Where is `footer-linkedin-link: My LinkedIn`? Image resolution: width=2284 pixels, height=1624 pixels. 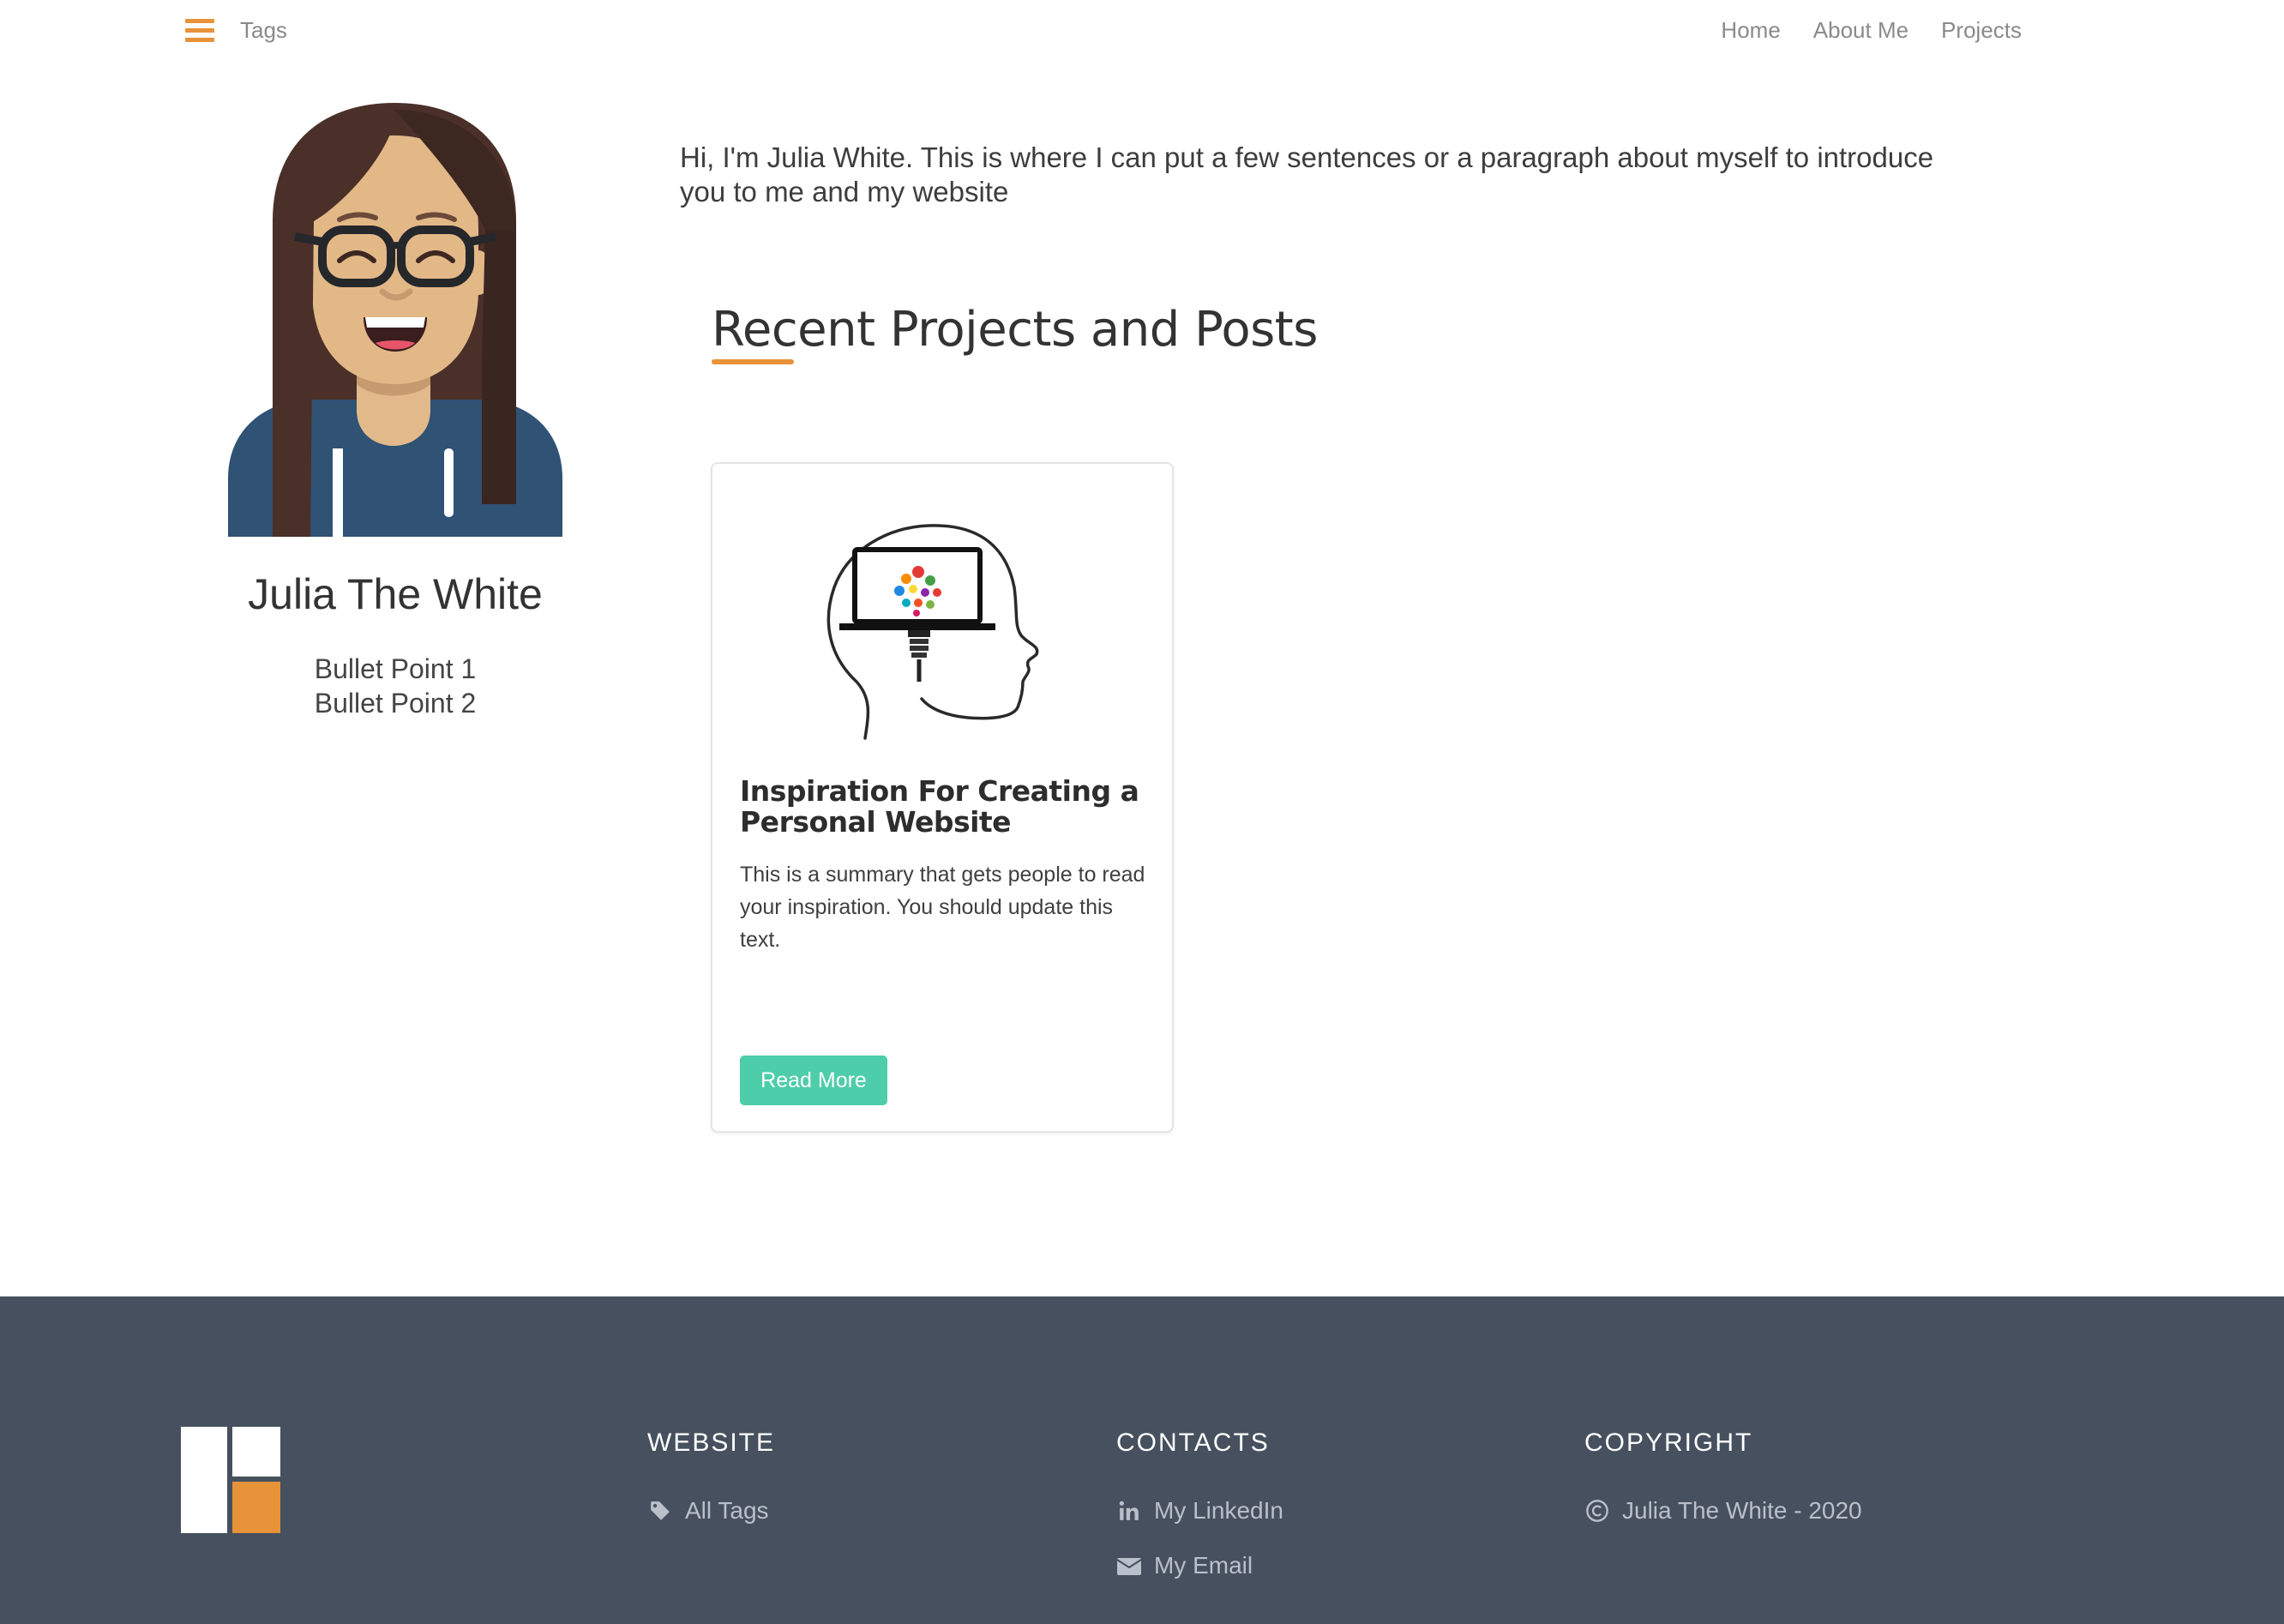 footer-linkedin-link: My LinkedIn is located at coordinates (1199, 1510).